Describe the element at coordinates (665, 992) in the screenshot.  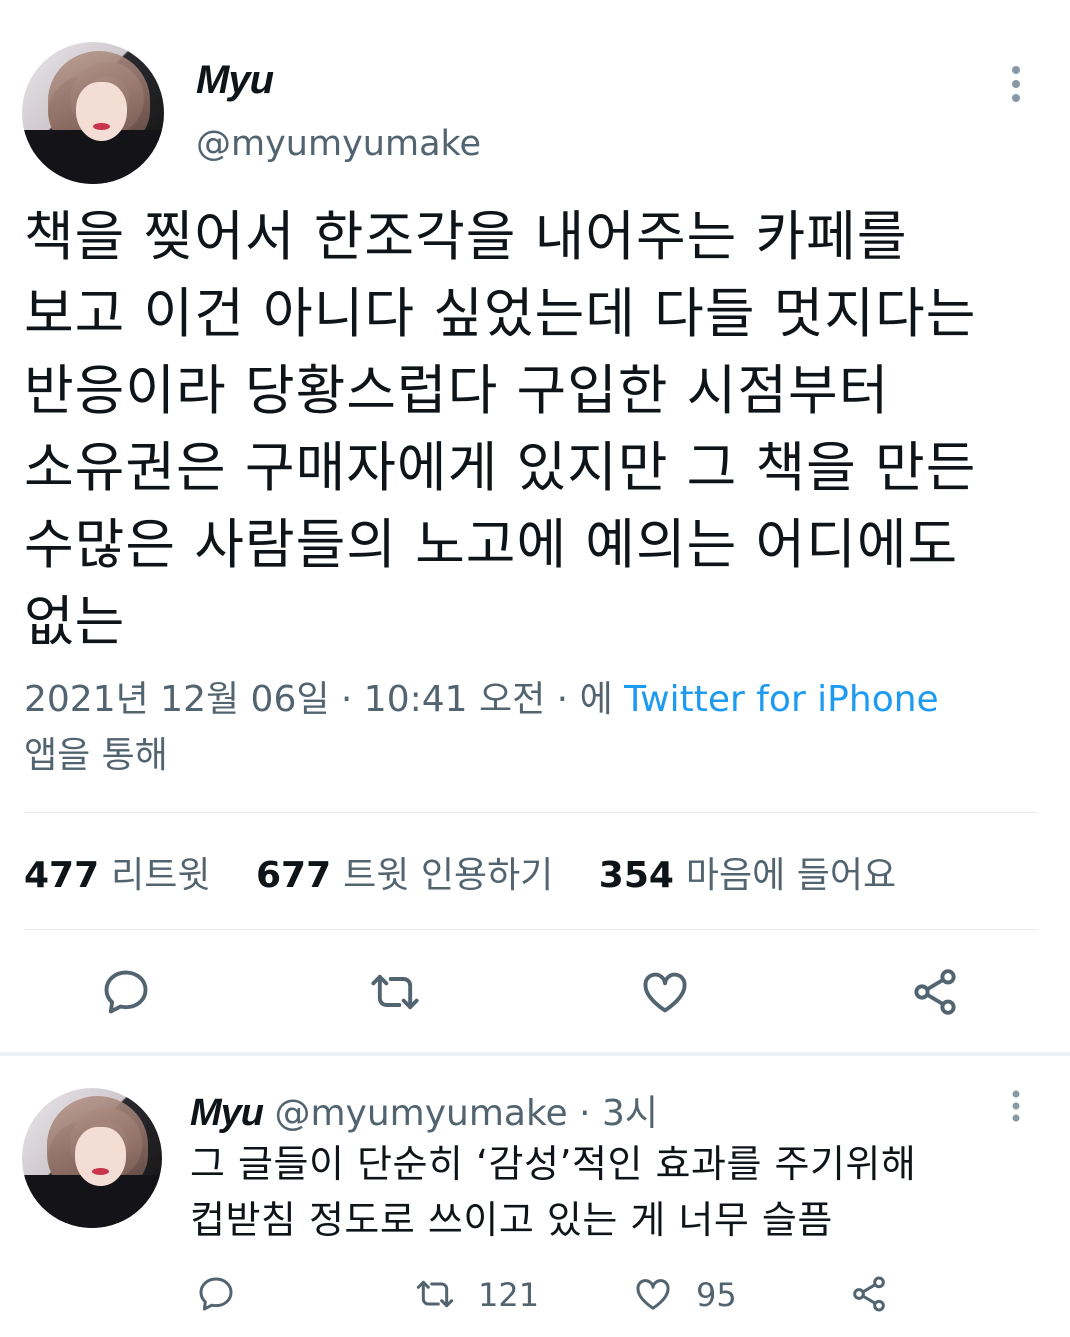
I see `like-icon` at that location.